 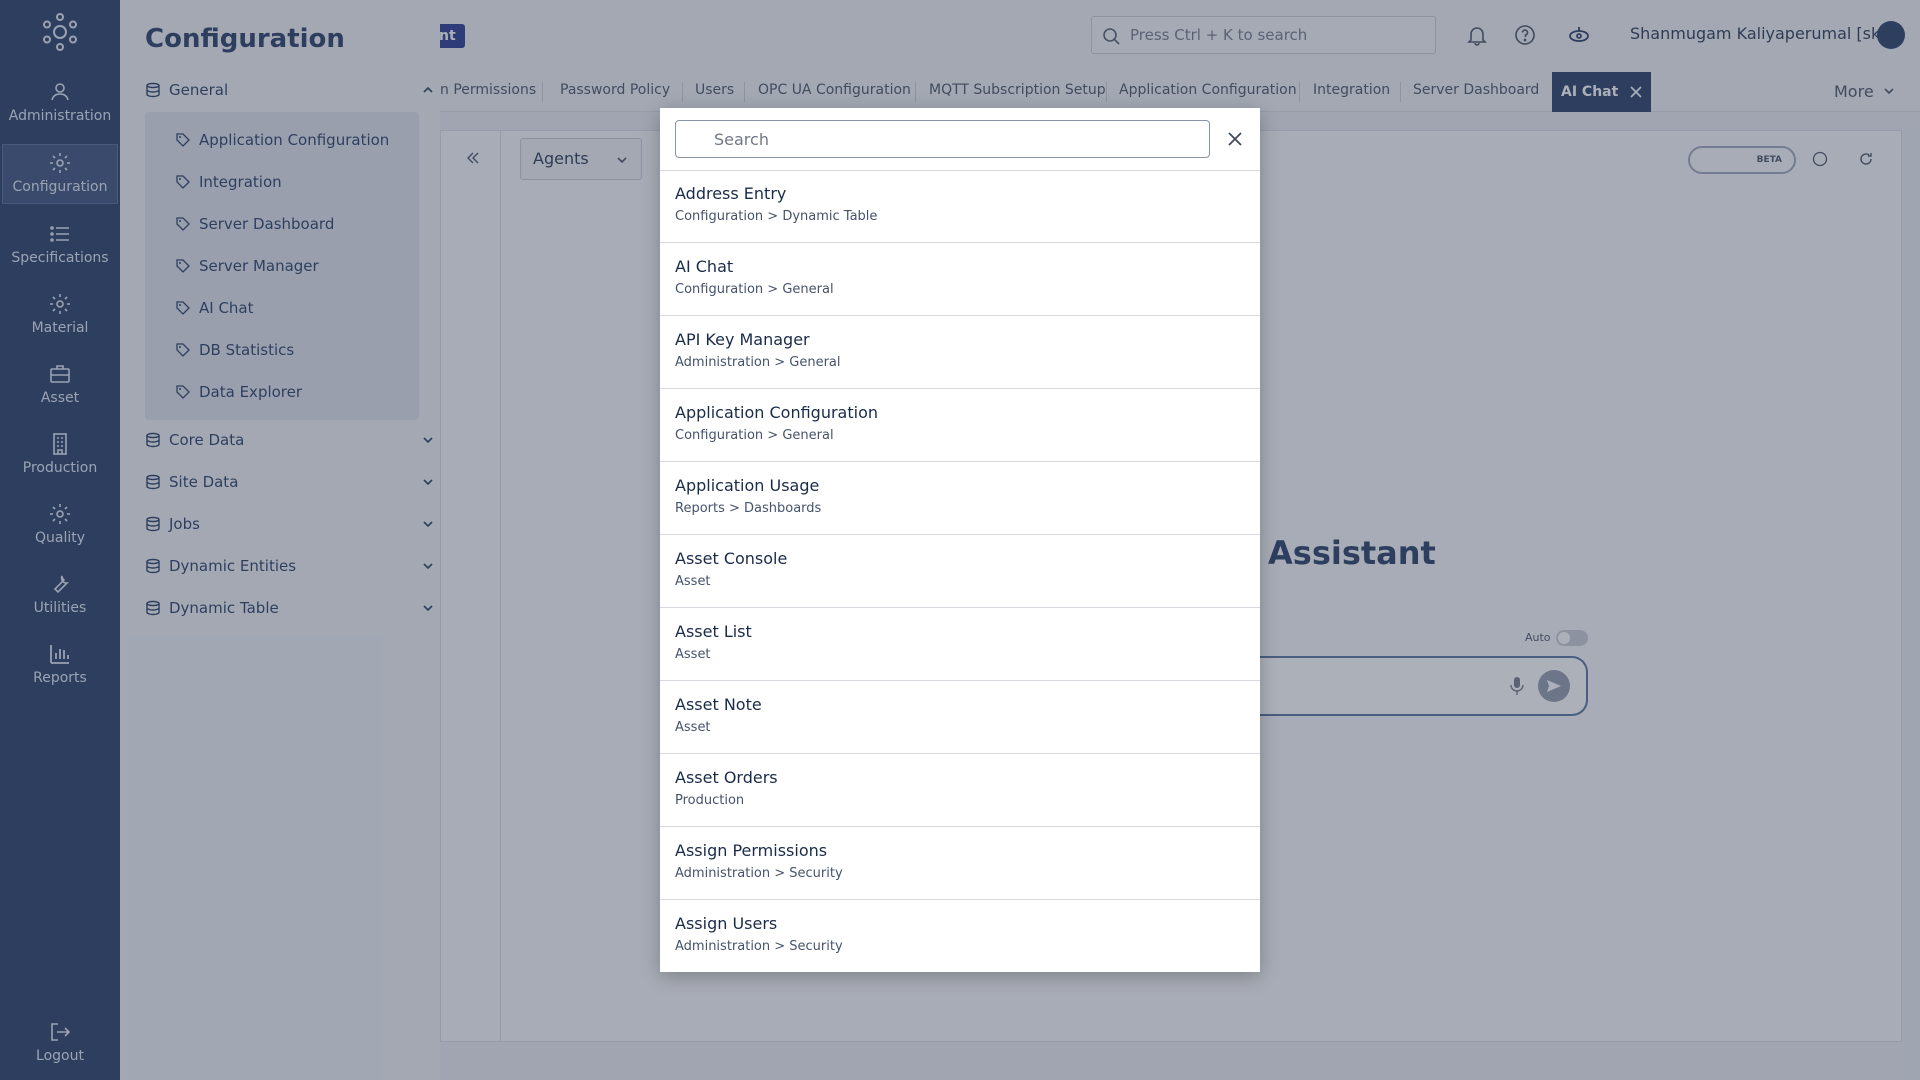 What do you see at coordinates (710, 800) in the screenshot?
I see `result-path: Production` at bounding box center [710, 800].